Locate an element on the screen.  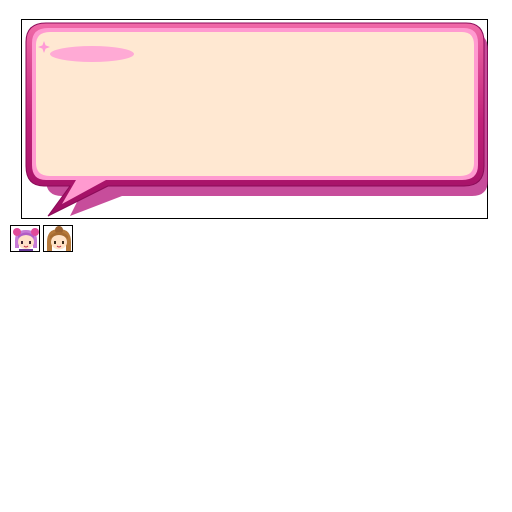
character-portrait-pink-hair is located at coordinates (25, 238).